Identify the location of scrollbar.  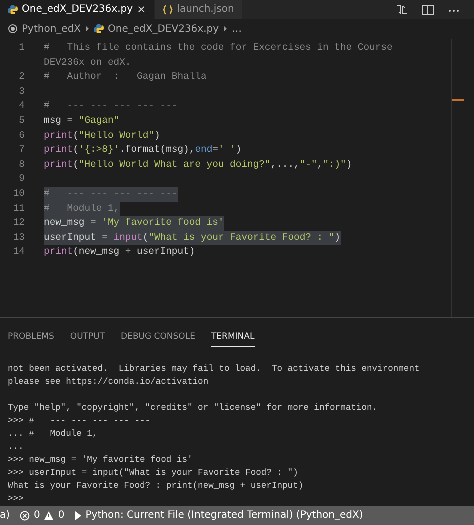
(457, 178).